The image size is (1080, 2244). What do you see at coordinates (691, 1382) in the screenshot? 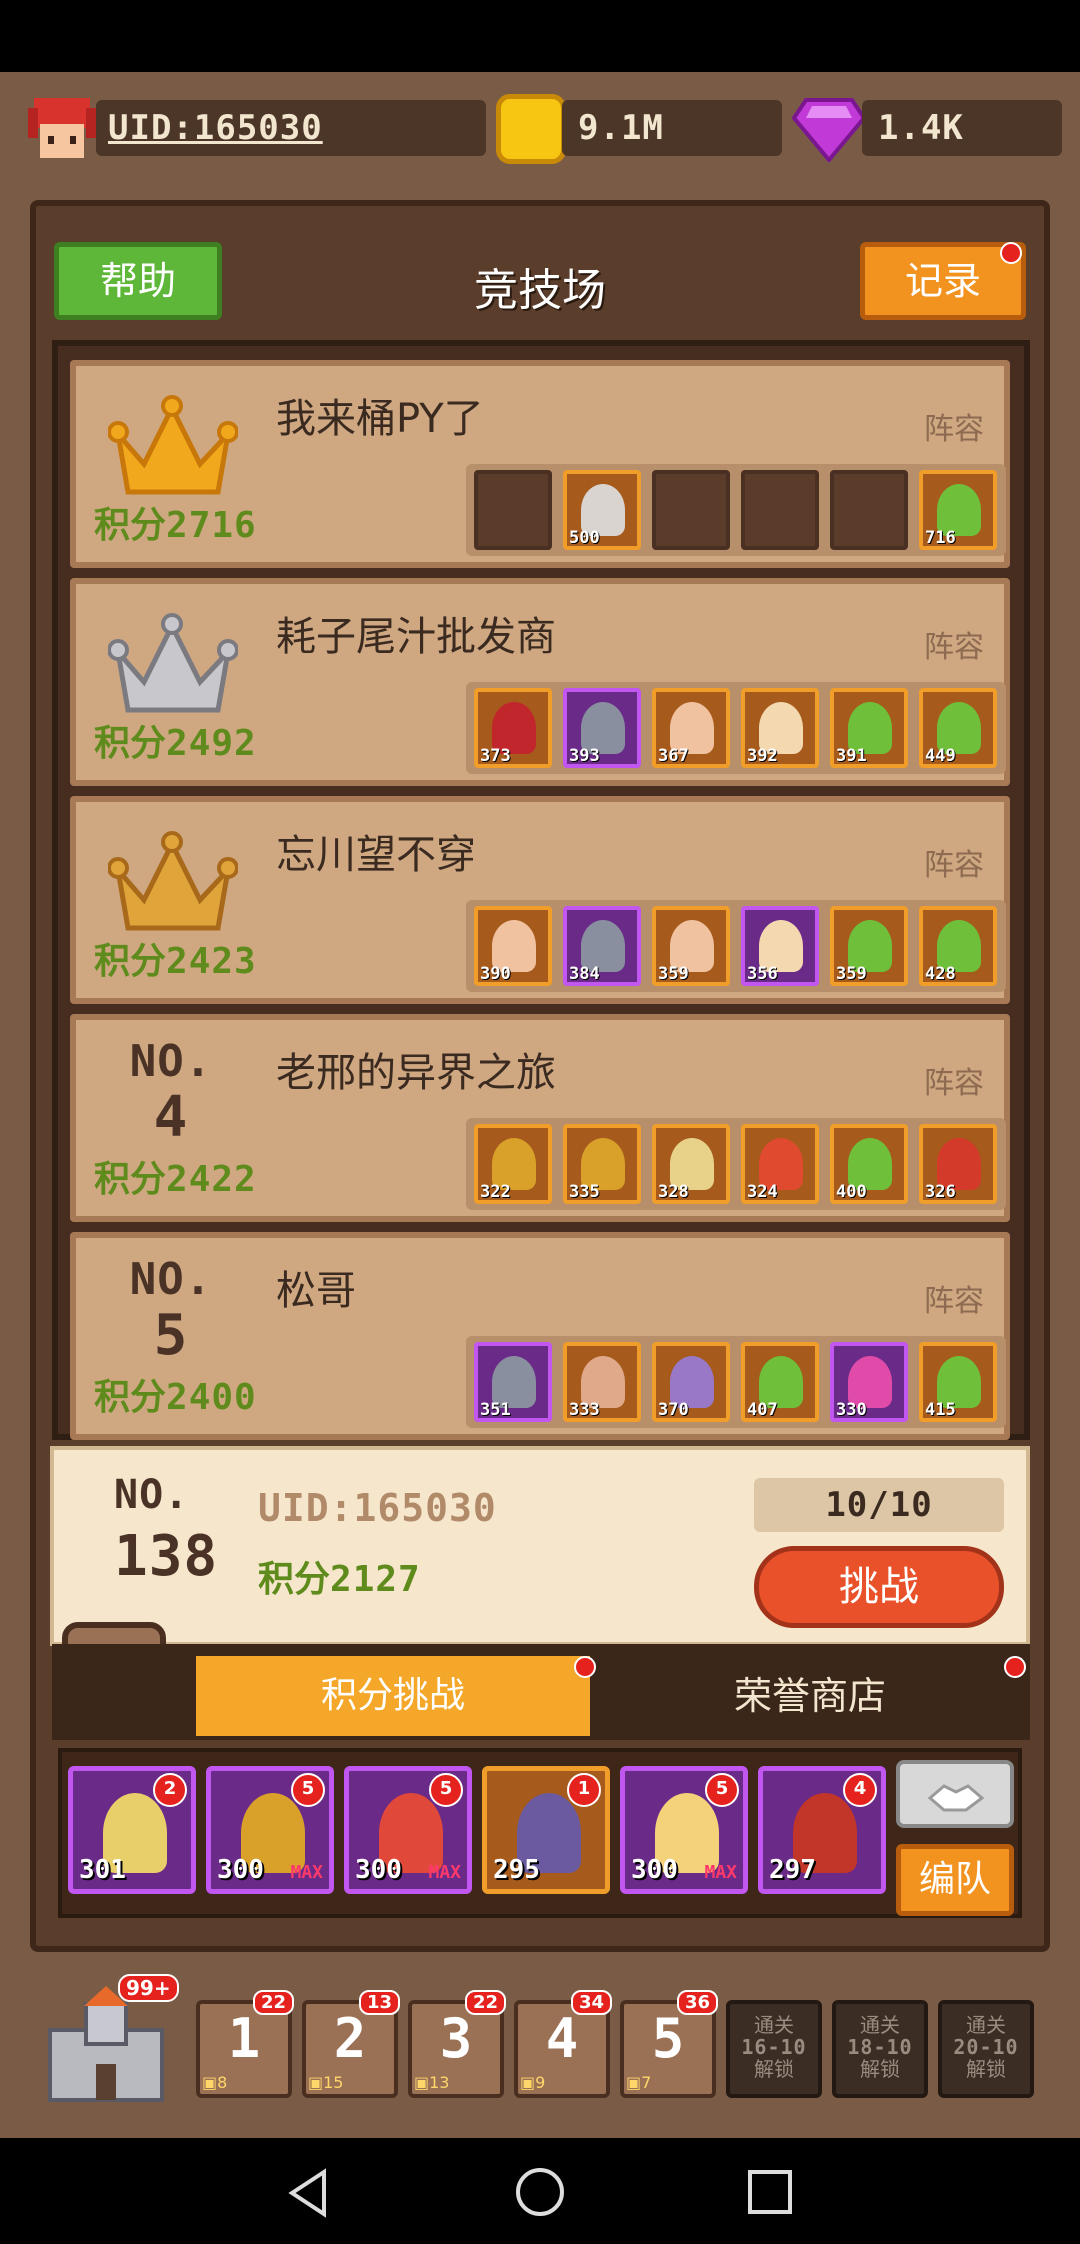
I see `hero-slot: 370` at bounding box center [691, 1382].